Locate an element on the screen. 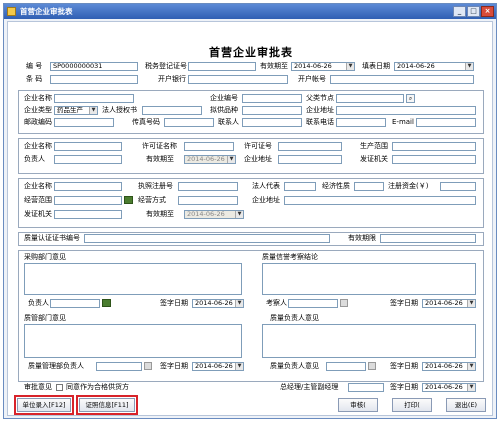 The width and height of the screenshot is (500, 422). tax-field is located at coordinates (222, 66).